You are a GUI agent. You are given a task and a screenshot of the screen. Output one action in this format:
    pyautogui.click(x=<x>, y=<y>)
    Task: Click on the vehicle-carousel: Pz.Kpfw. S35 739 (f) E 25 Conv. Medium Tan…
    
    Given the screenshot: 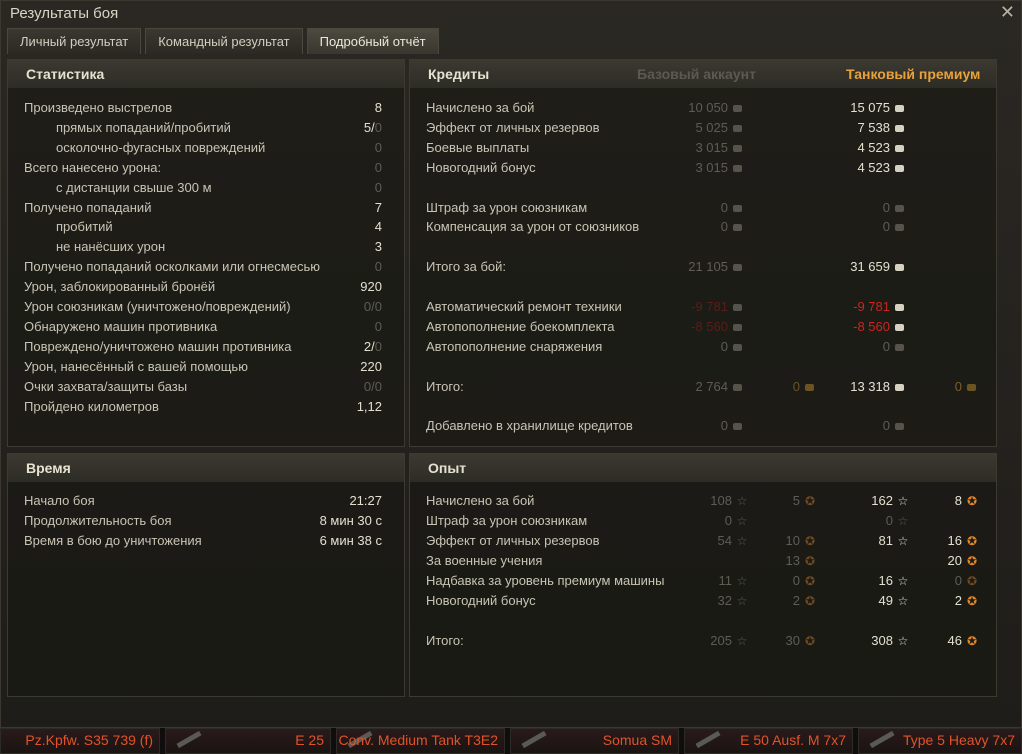 What is the action you would take?
    pyautogui.click(x=511, y=741)
    